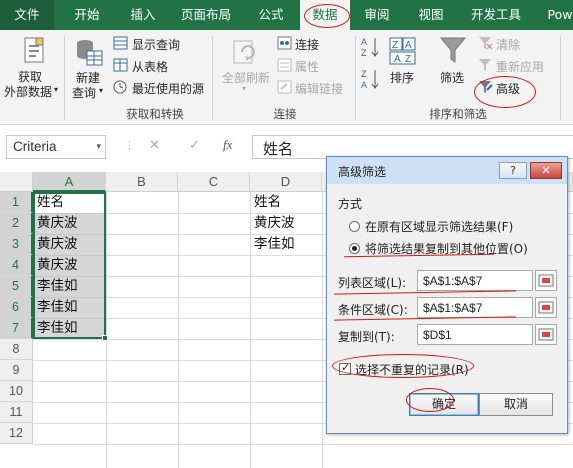  I want to click on sort-dialog-icon: Z A A Z, so click(402, 51).